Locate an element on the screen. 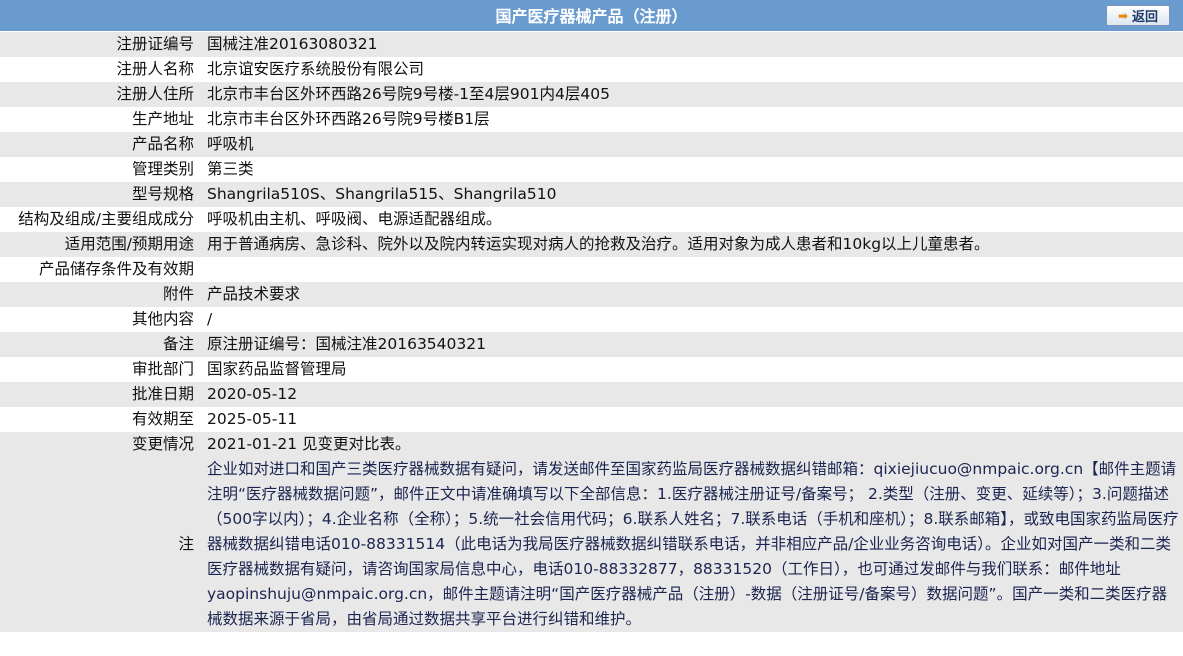 This screenshot has width=1183, height=656. note-label: 注 is located at coordinates (186, 544).